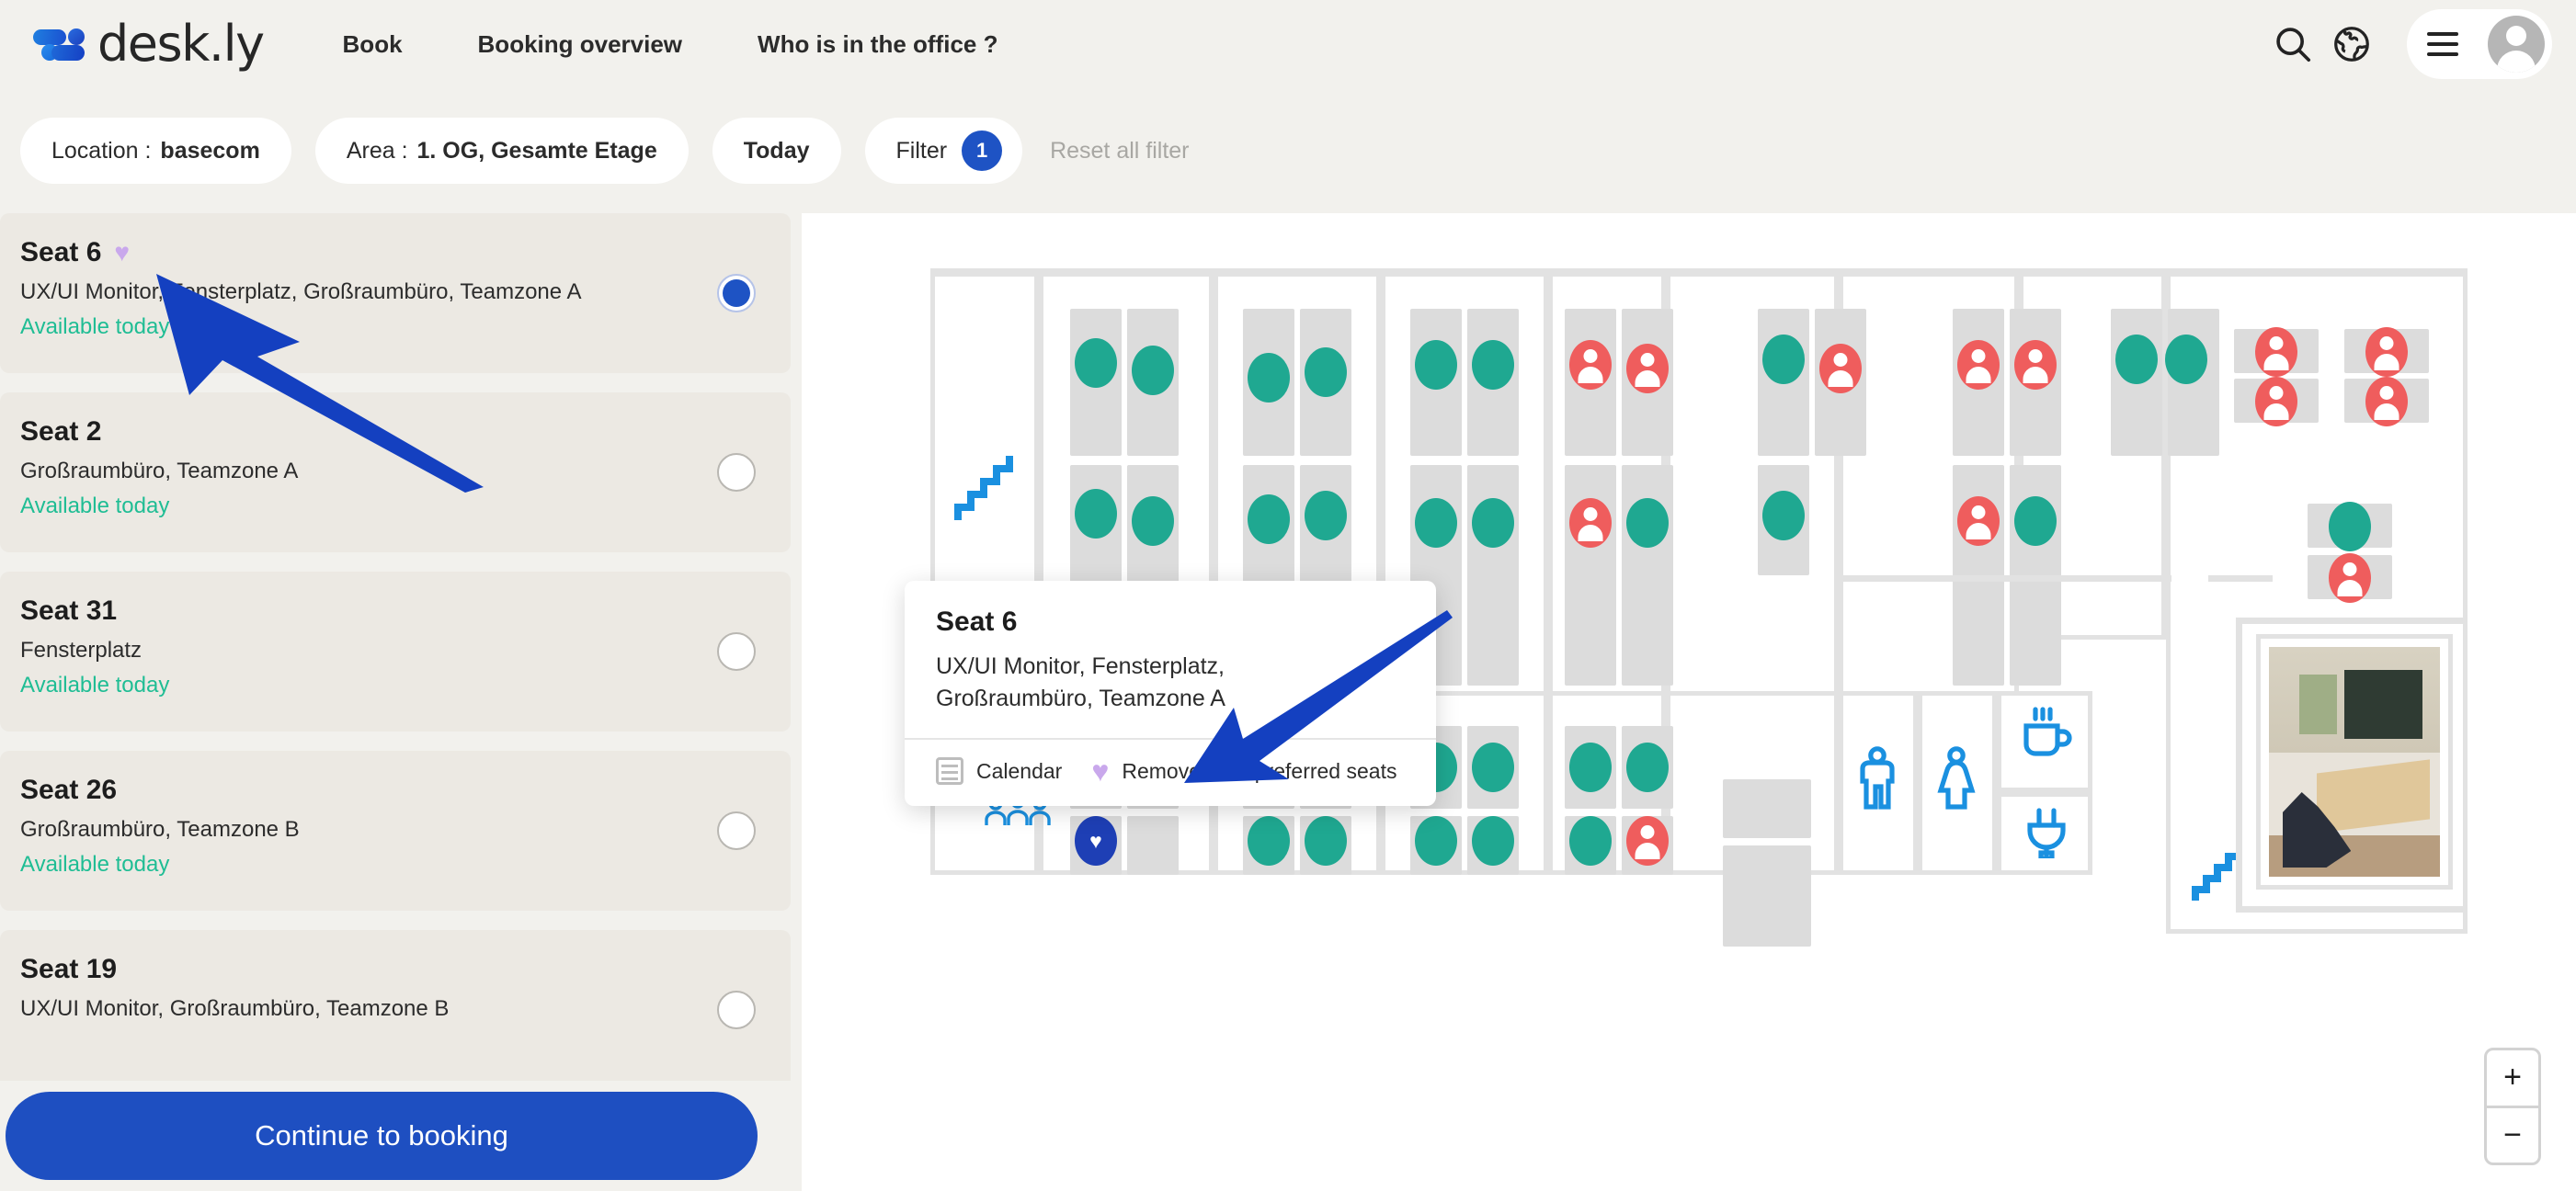 Image resolution: width=2576 pixels, height=1191 pixels. Describe the element at coordinates (1080, 698) in the screenshot. I see `seat-tooltip-description-line-2: Großraumbüro, Teamzone A` at that location.